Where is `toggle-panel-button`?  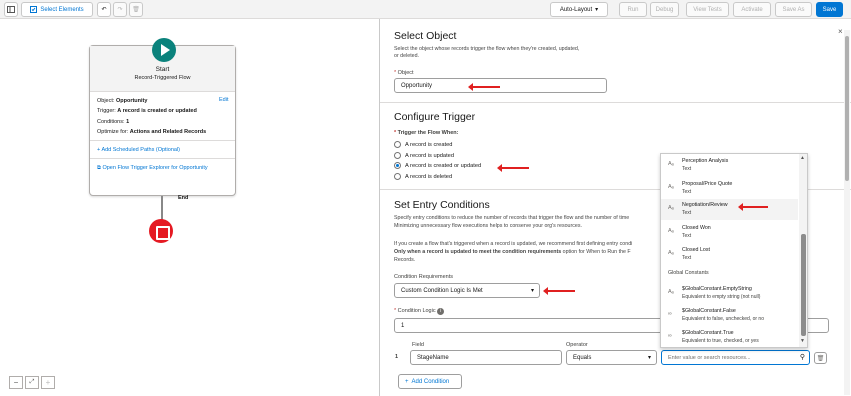
toggle-panel-button is located at coordinates (11, 9).